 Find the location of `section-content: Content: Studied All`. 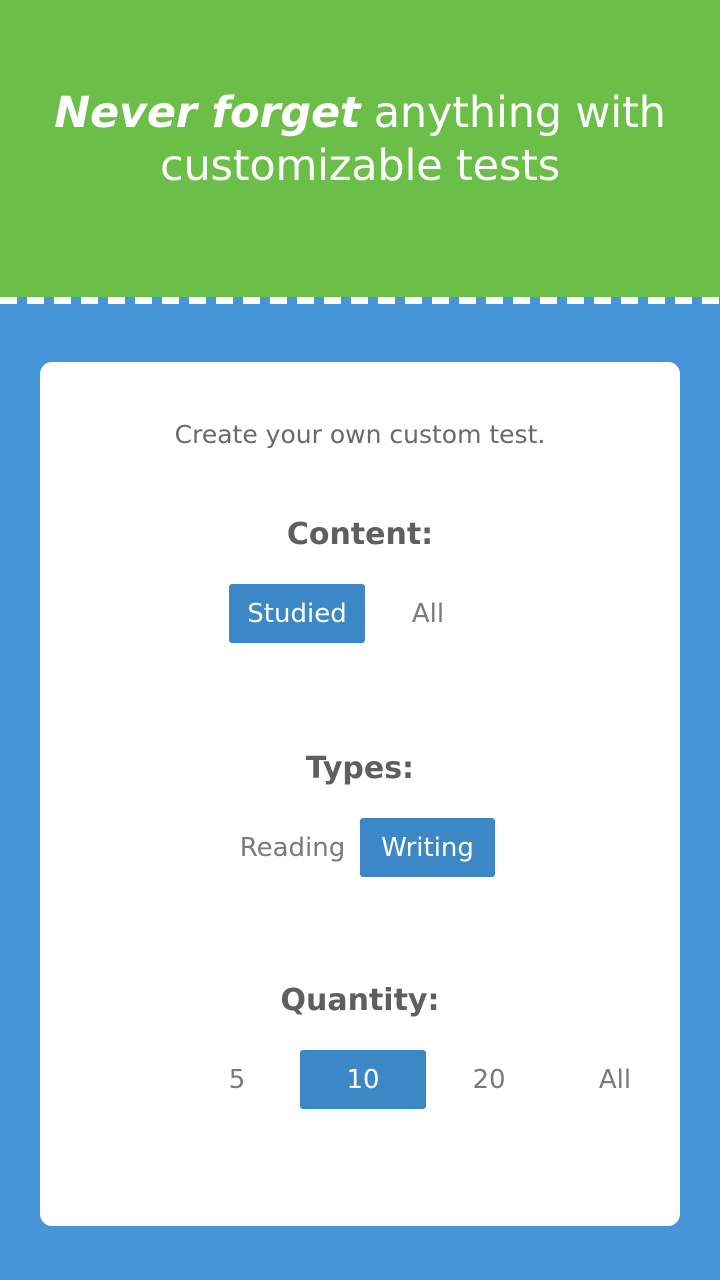

section-content: Content: Studied All is located at coordinates (360, 581).